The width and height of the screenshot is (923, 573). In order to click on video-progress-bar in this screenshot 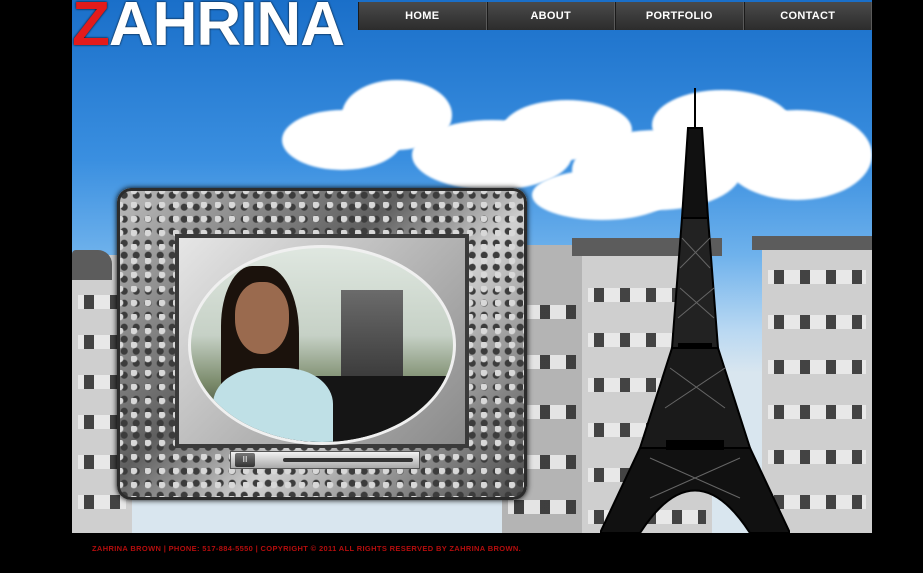, I will do `click(348, 460)`.